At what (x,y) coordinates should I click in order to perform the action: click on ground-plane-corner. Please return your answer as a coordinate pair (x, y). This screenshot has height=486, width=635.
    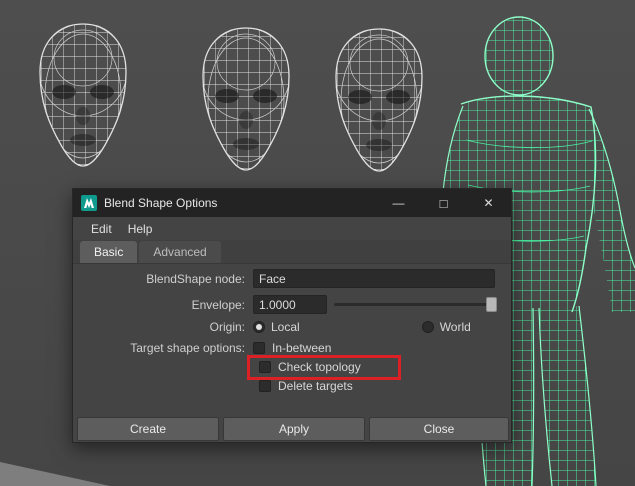
    Looking at the image, I should click on (55, 474).